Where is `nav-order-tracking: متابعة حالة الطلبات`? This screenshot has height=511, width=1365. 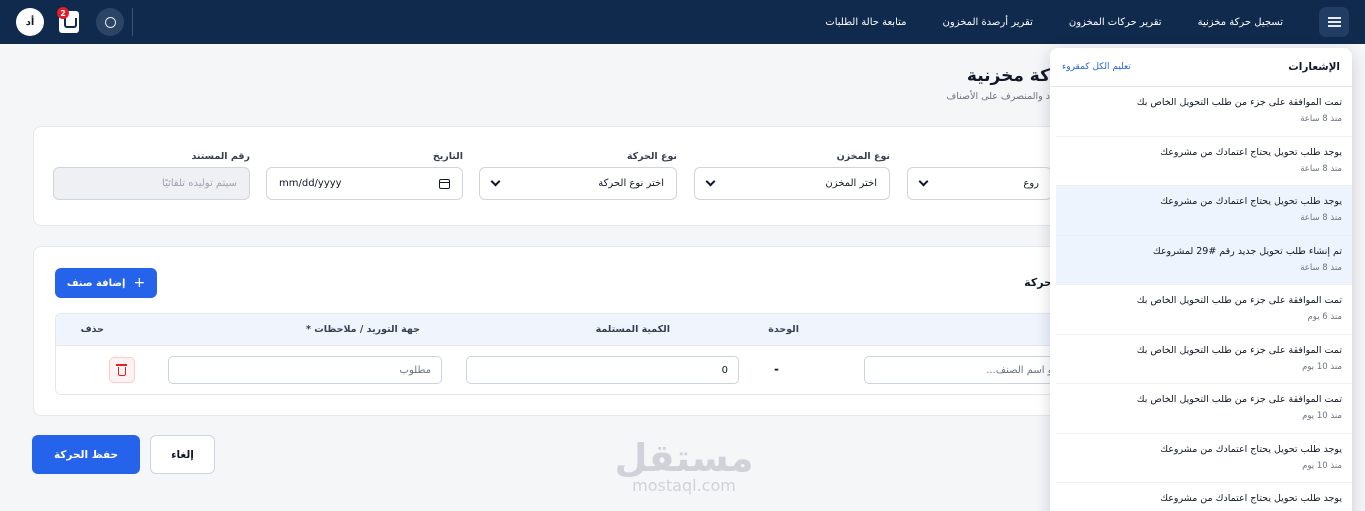
nav-order-tracking: متابعة حالة الطلبات is located at coordinates (865, 22).